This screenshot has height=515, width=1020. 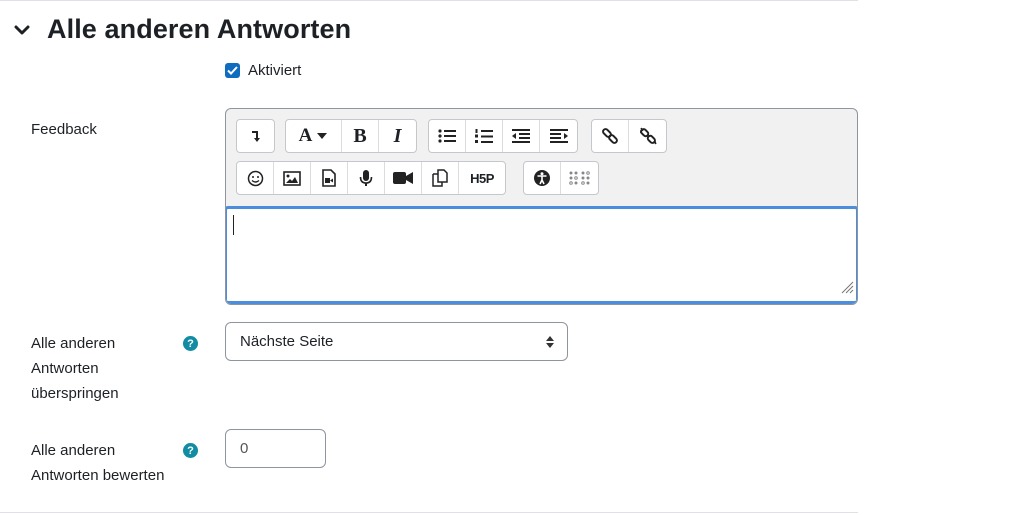 I want to click on show-more-icon, so click(x=255, y=136).